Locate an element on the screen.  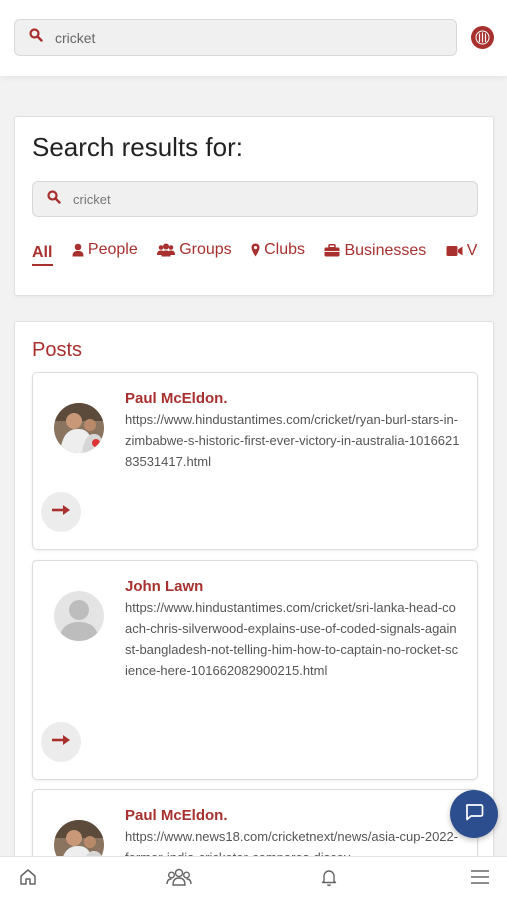
result-tabs: All People Groups Clubs Businesses V is located at coordinates (255, 254).